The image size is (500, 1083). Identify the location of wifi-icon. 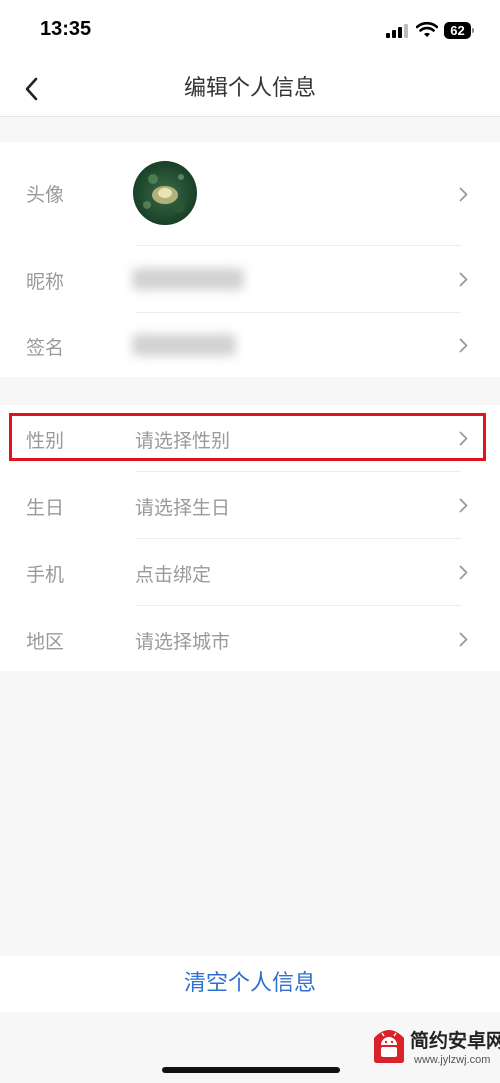
(427, 29).